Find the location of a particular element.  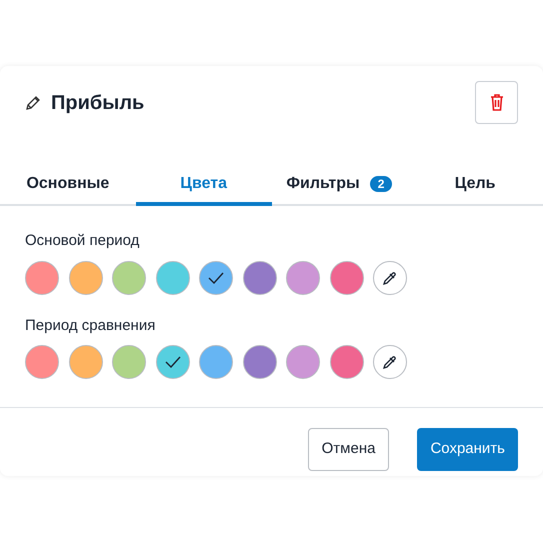

dialog-title: Прибыль is located at coordinates (97, 103).